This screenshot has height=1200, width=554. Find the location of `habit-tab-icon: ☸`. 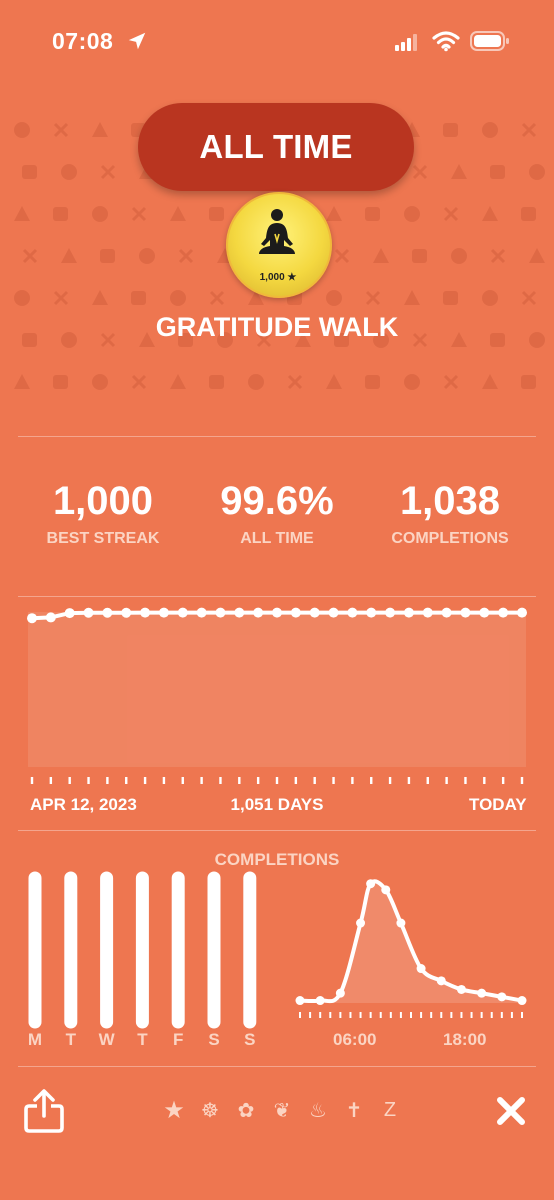

habit-tab-icon: ☸ is located at coordinates (210, 1110).